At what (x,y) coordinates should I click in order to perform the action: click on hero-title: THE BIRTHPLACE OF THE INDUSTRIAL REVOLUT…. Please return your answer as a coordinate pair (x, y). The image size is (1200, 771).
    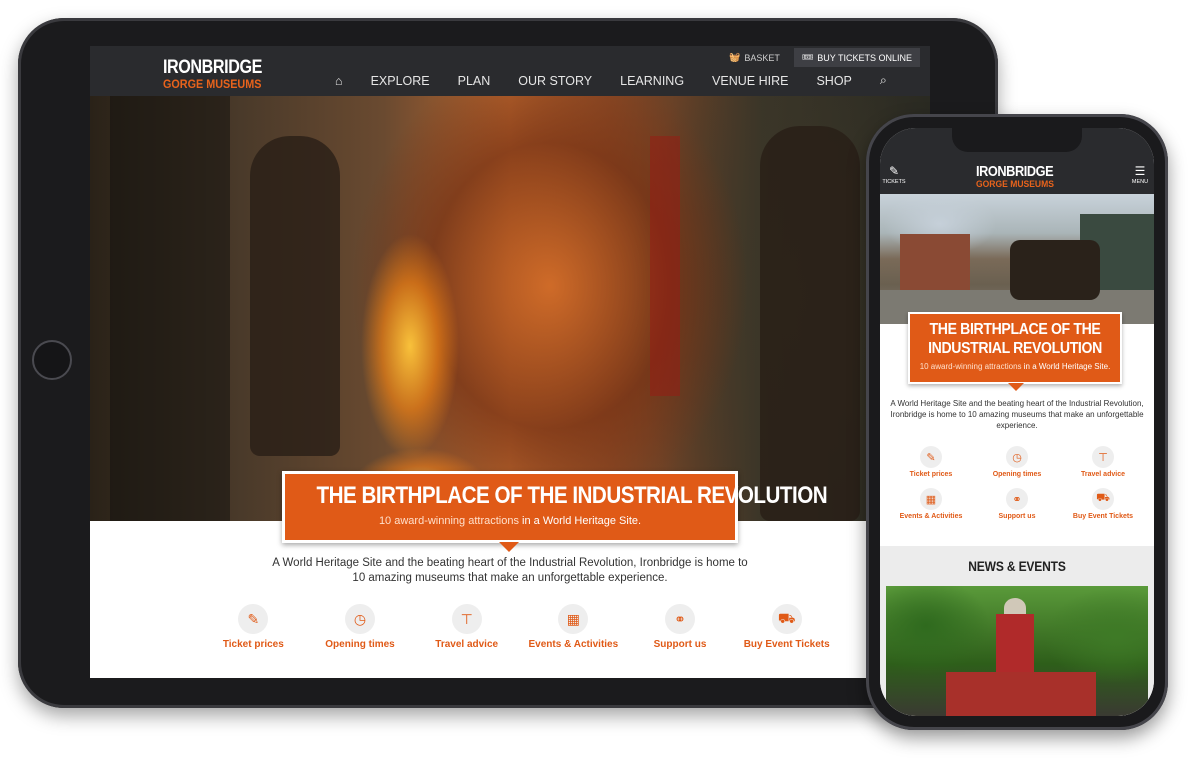
    Looking at the image, I should click on (572, 495).